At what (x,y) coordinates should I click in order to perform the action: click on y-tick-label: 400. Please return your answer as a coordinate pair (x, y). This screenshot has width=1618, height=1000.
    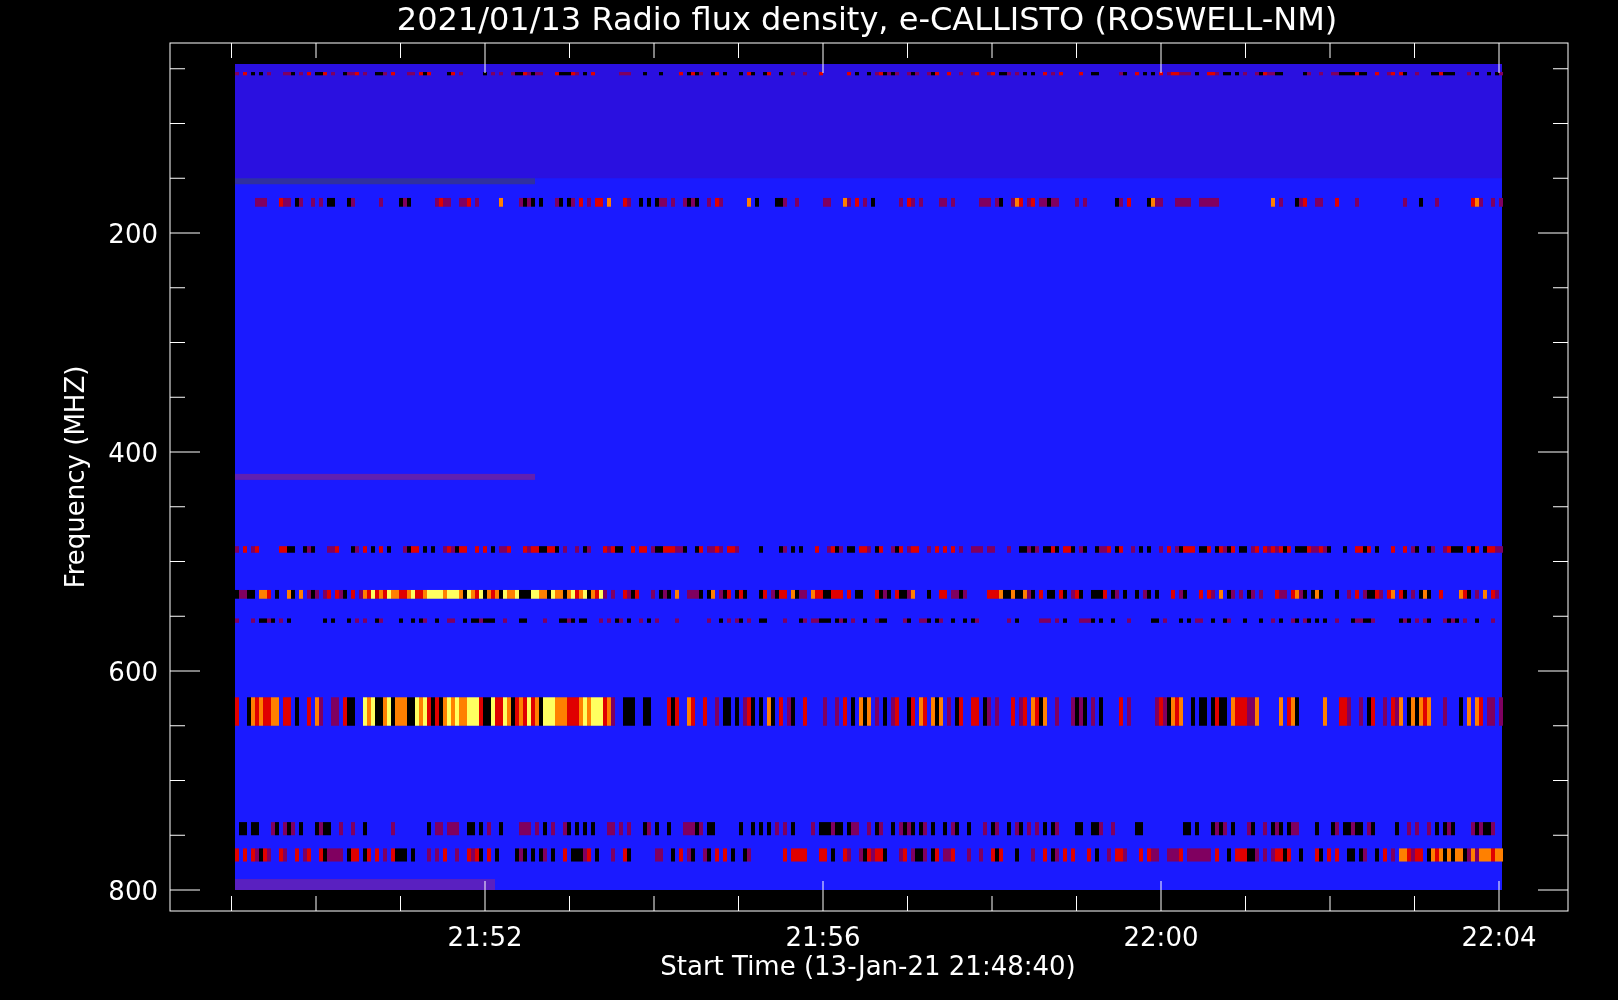
    Looking at the image, I should click on (133, 453).